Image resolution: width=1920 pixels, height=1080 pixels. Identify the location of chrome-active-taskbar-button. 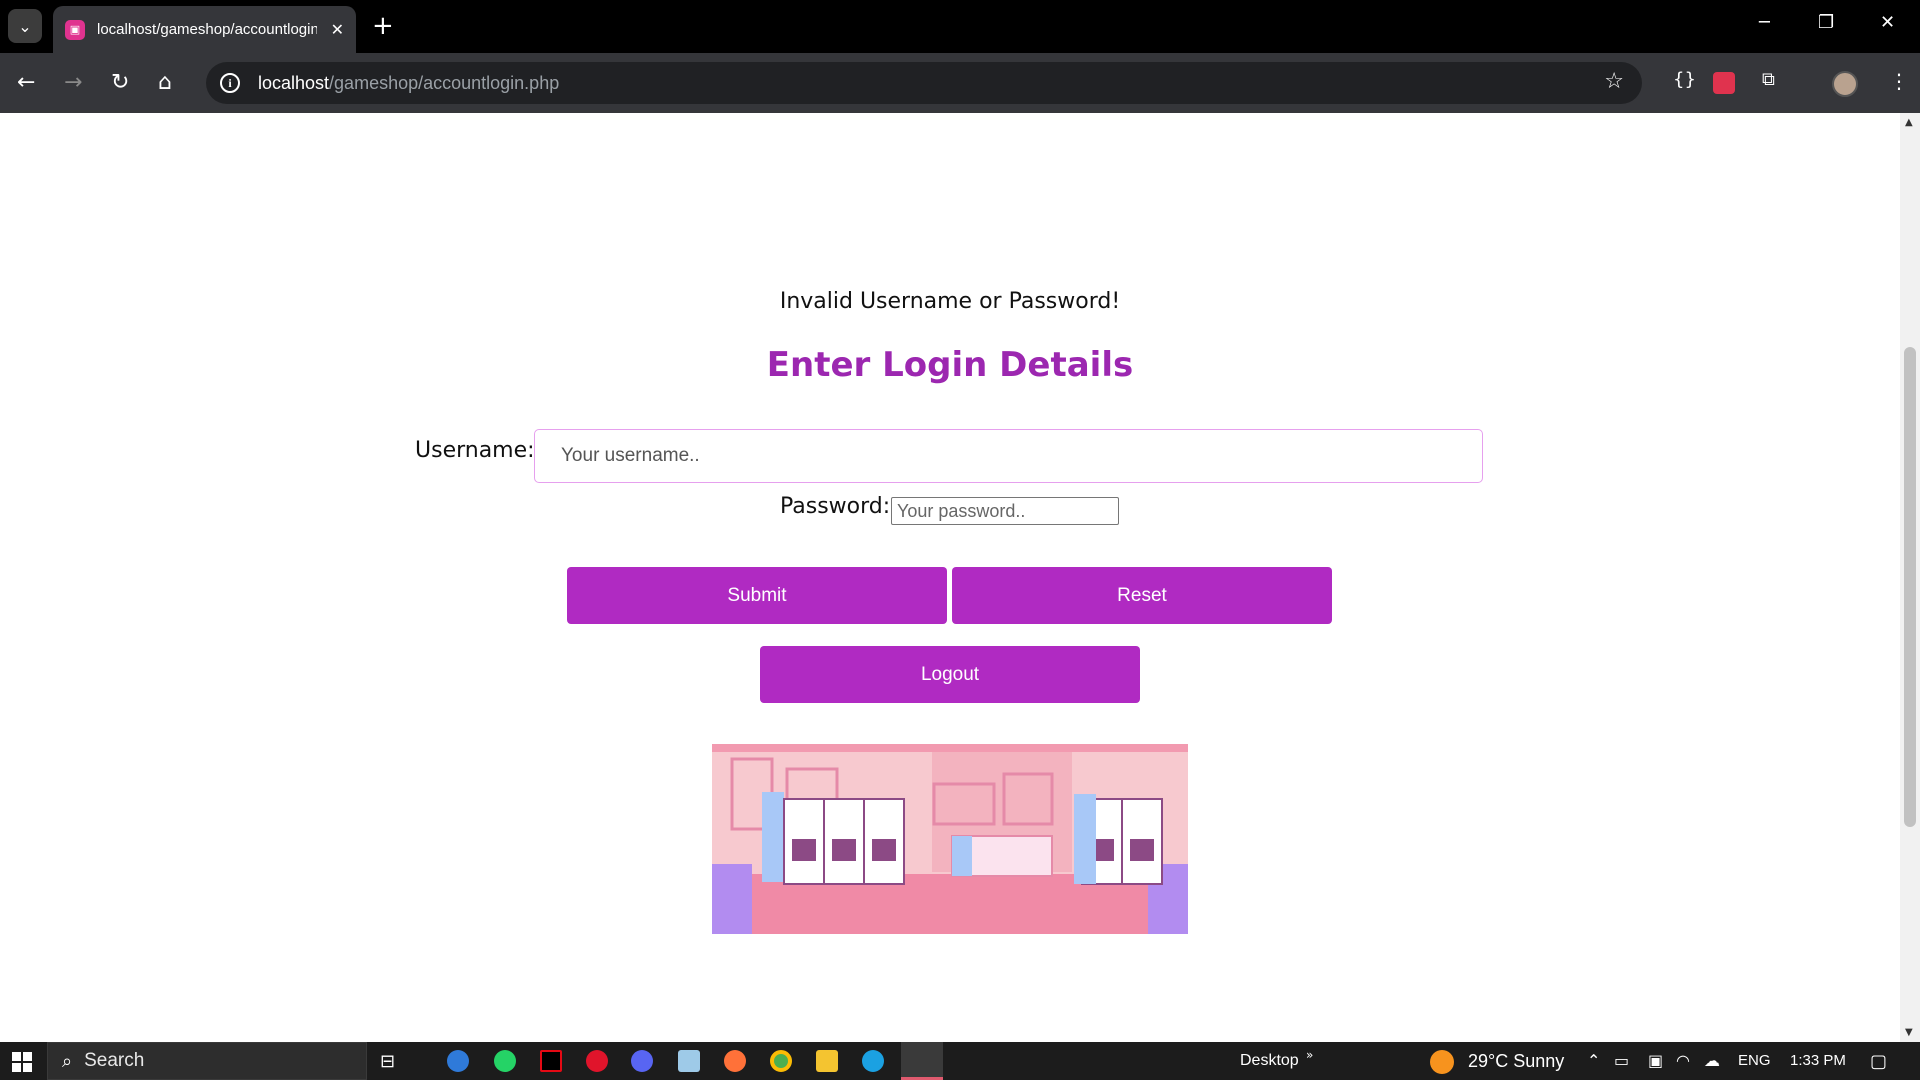
(922, 1061).